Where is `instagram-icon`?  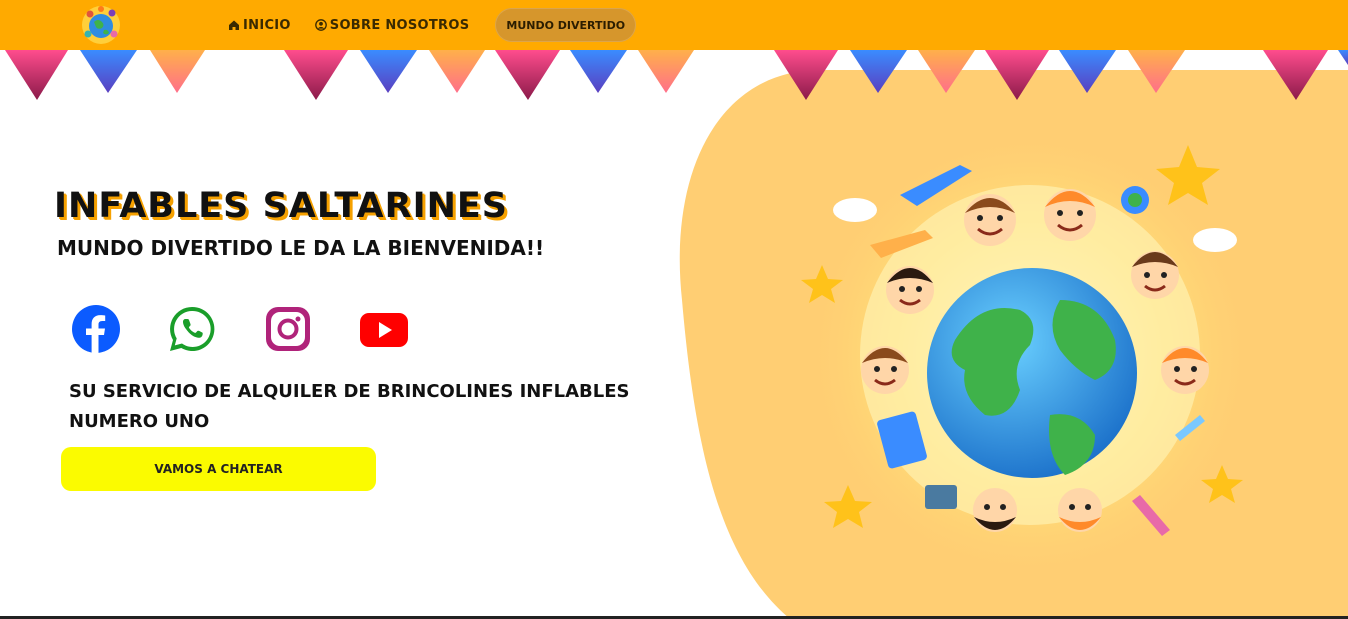
instagram-icon is located at coordinates (288, 329).